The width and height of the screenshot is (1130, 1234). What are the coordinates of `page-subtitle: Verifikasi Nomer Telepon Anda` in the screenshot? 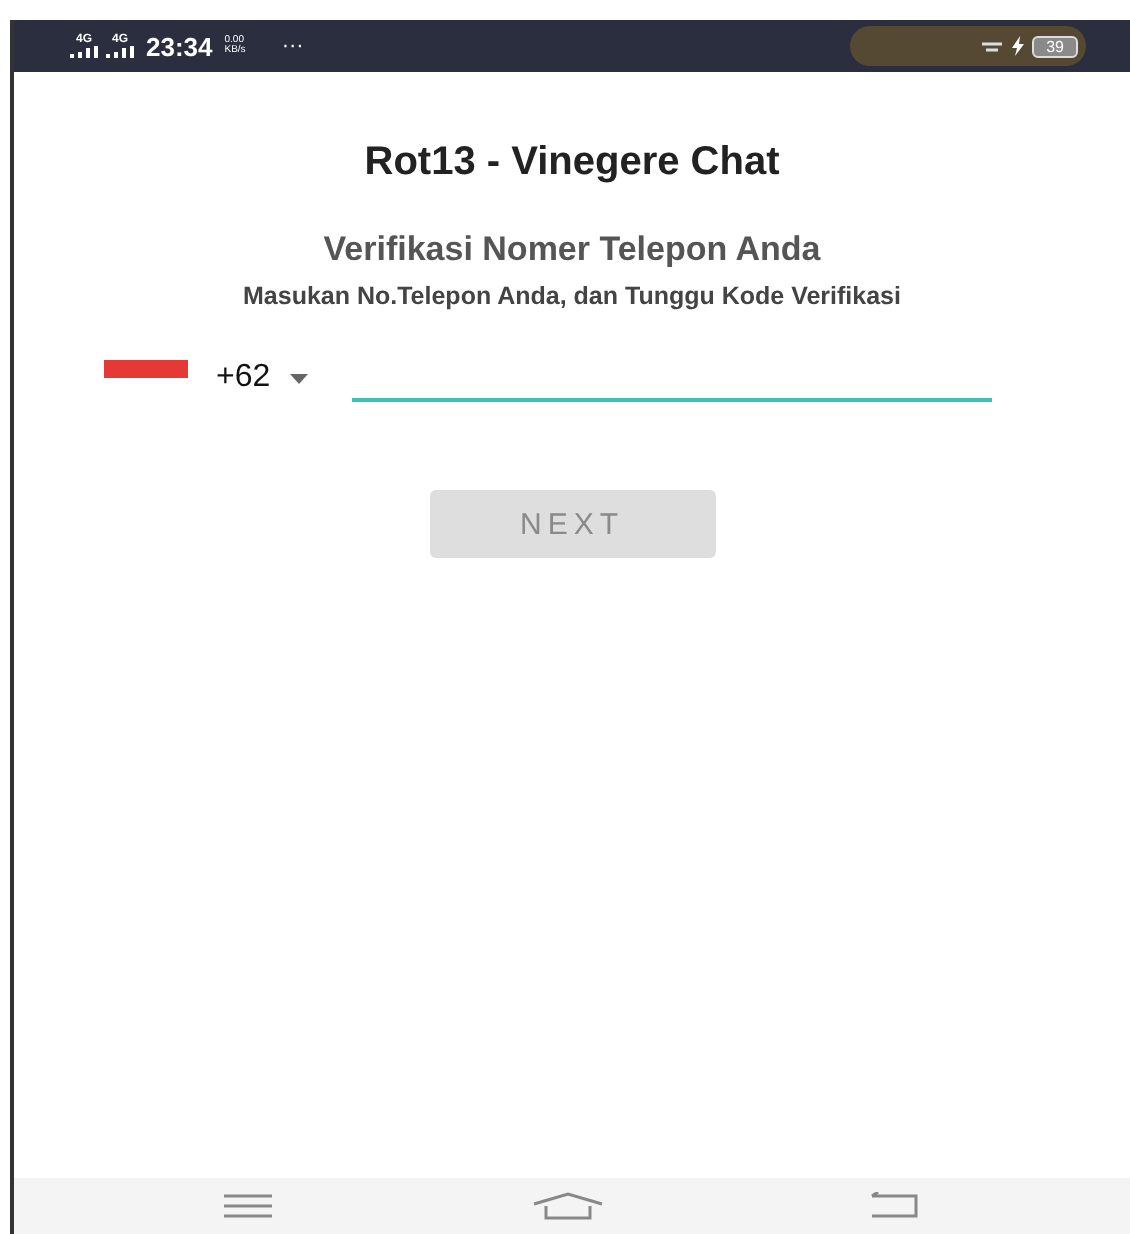 It's located at (572, 250).